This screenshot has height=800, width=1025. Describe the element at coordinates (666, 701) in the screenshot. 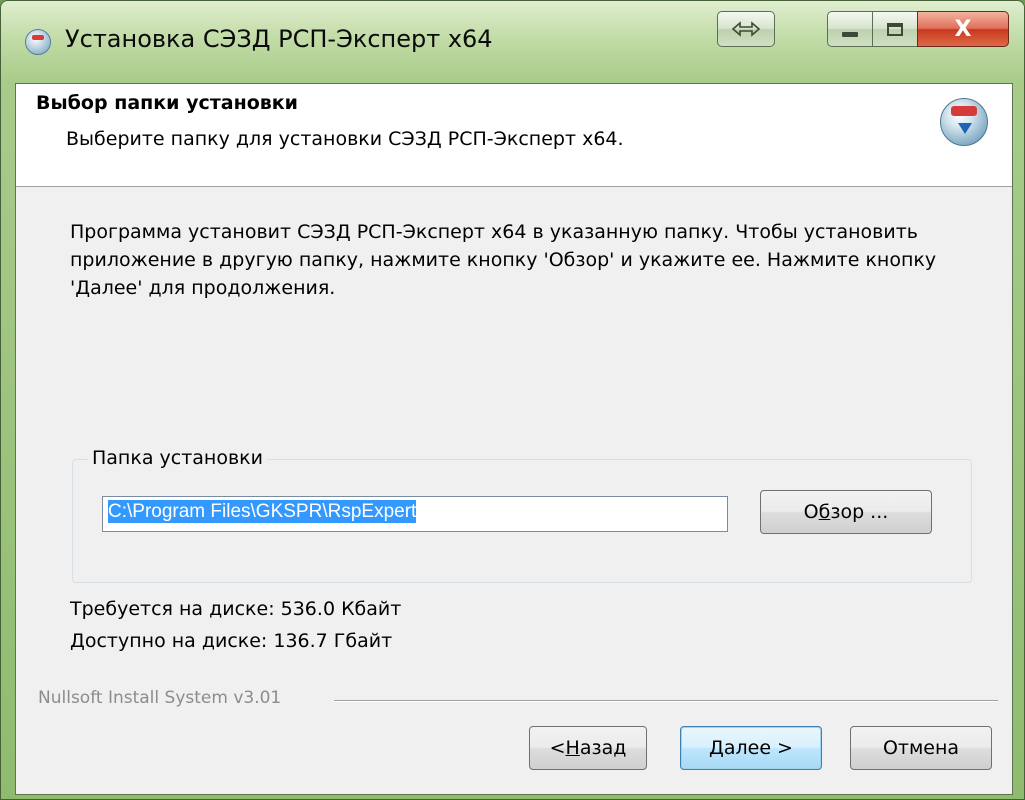

I see `footer-divider` at that location.